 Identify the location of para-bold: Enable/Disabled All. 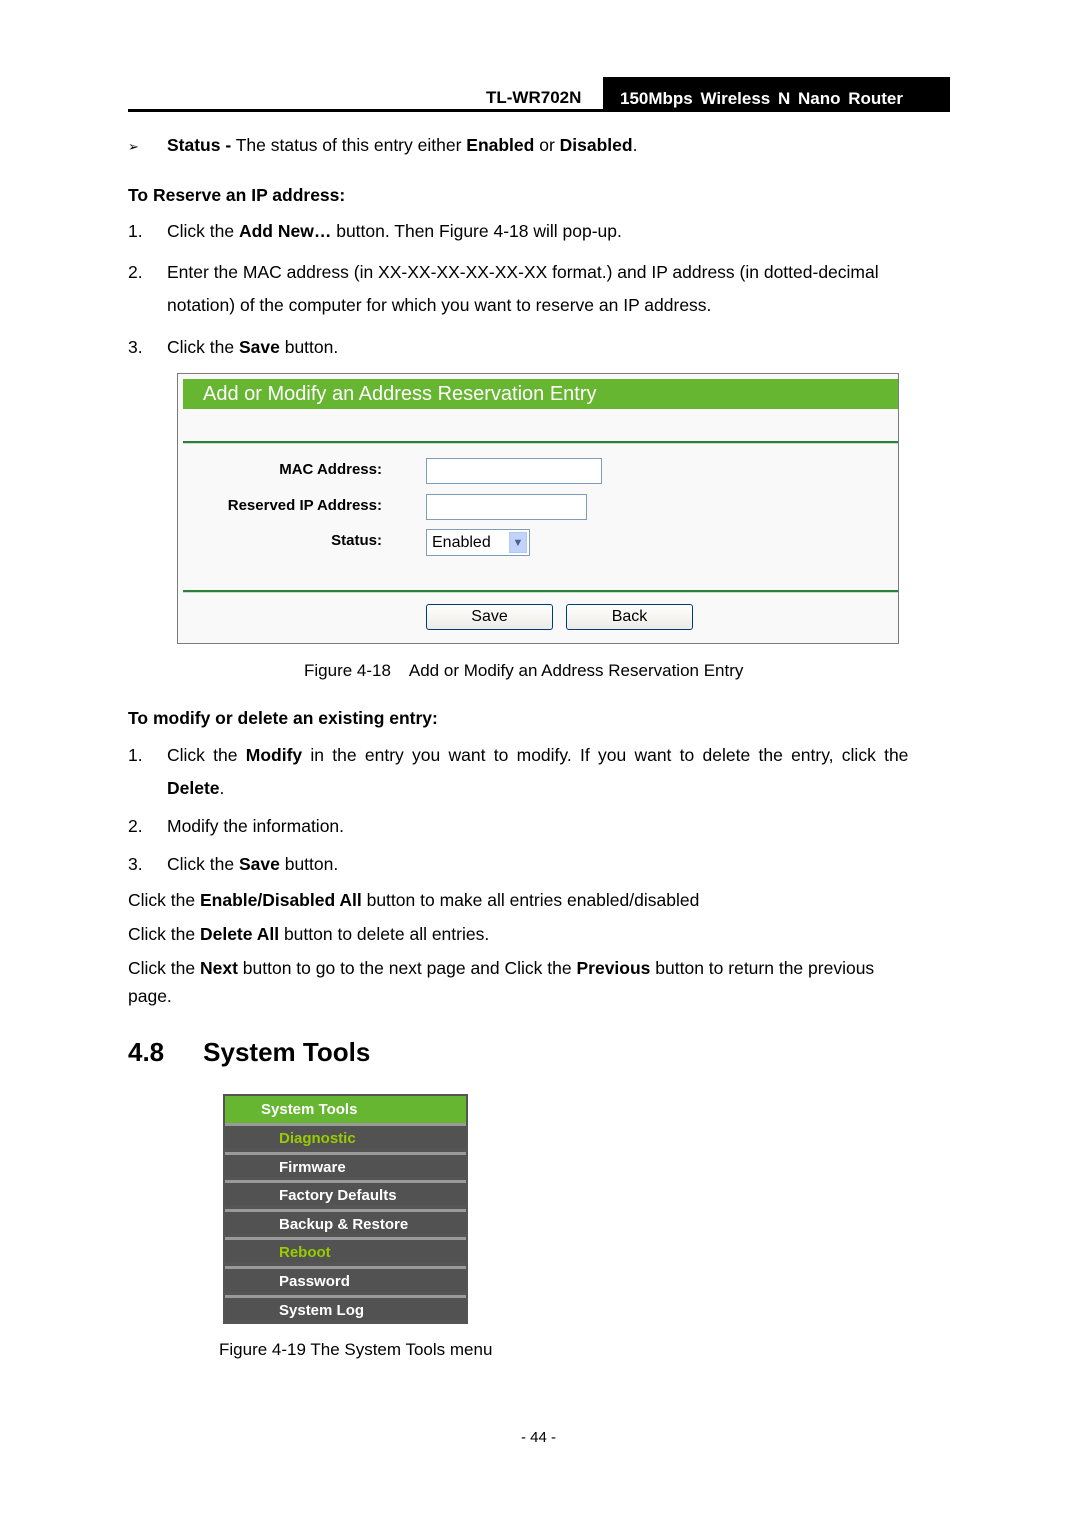
(280, 900).